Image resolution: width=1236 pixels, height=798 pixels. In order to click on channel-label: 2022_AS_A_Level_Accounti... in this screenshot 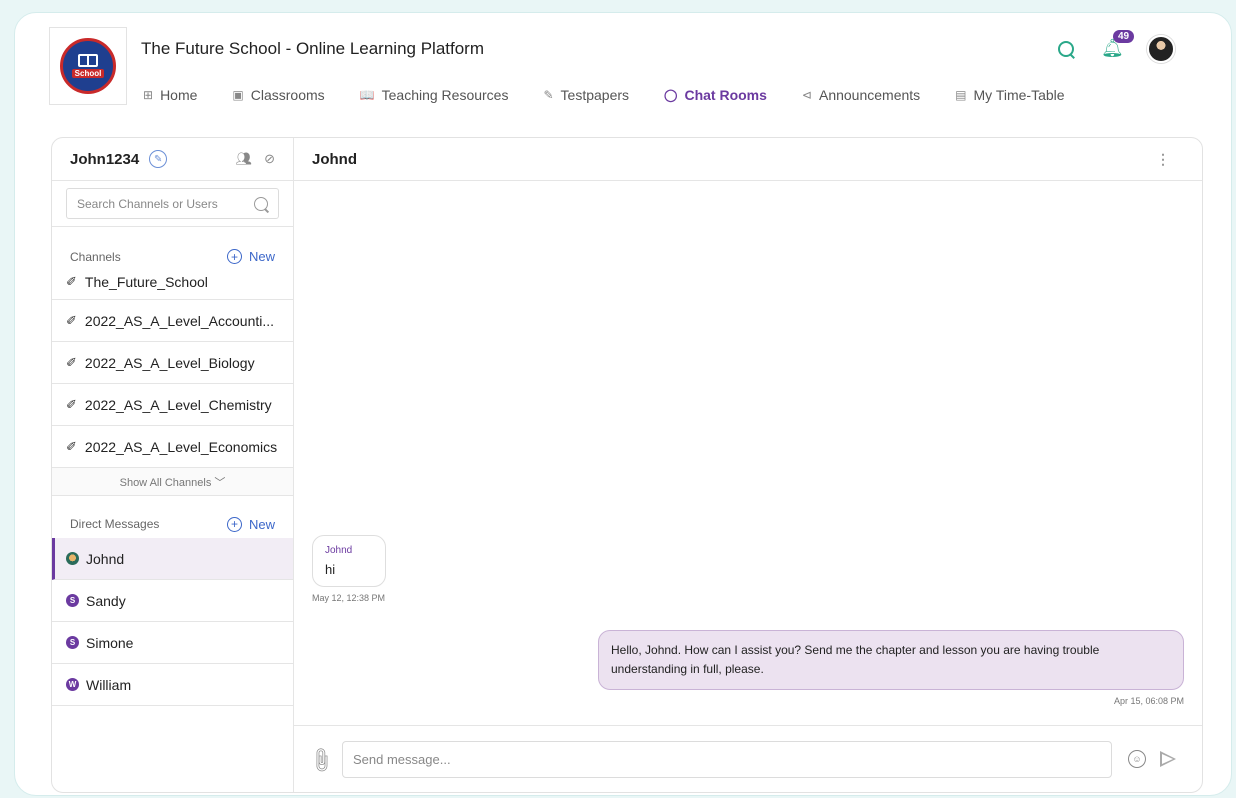, I will do `click(179, 320)`.